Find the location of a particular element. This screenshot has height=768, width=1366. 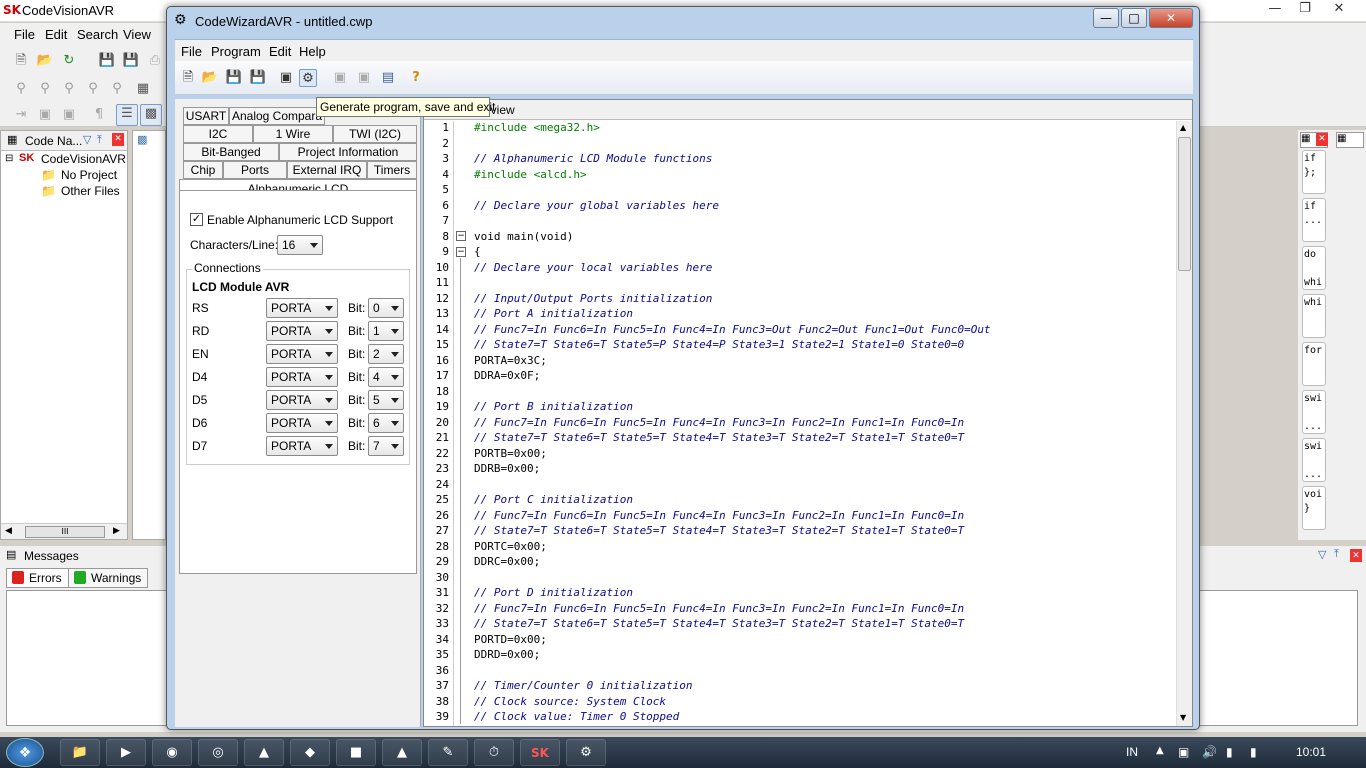

new-project-icon: 🗎 is located at coordinates (188, 78).